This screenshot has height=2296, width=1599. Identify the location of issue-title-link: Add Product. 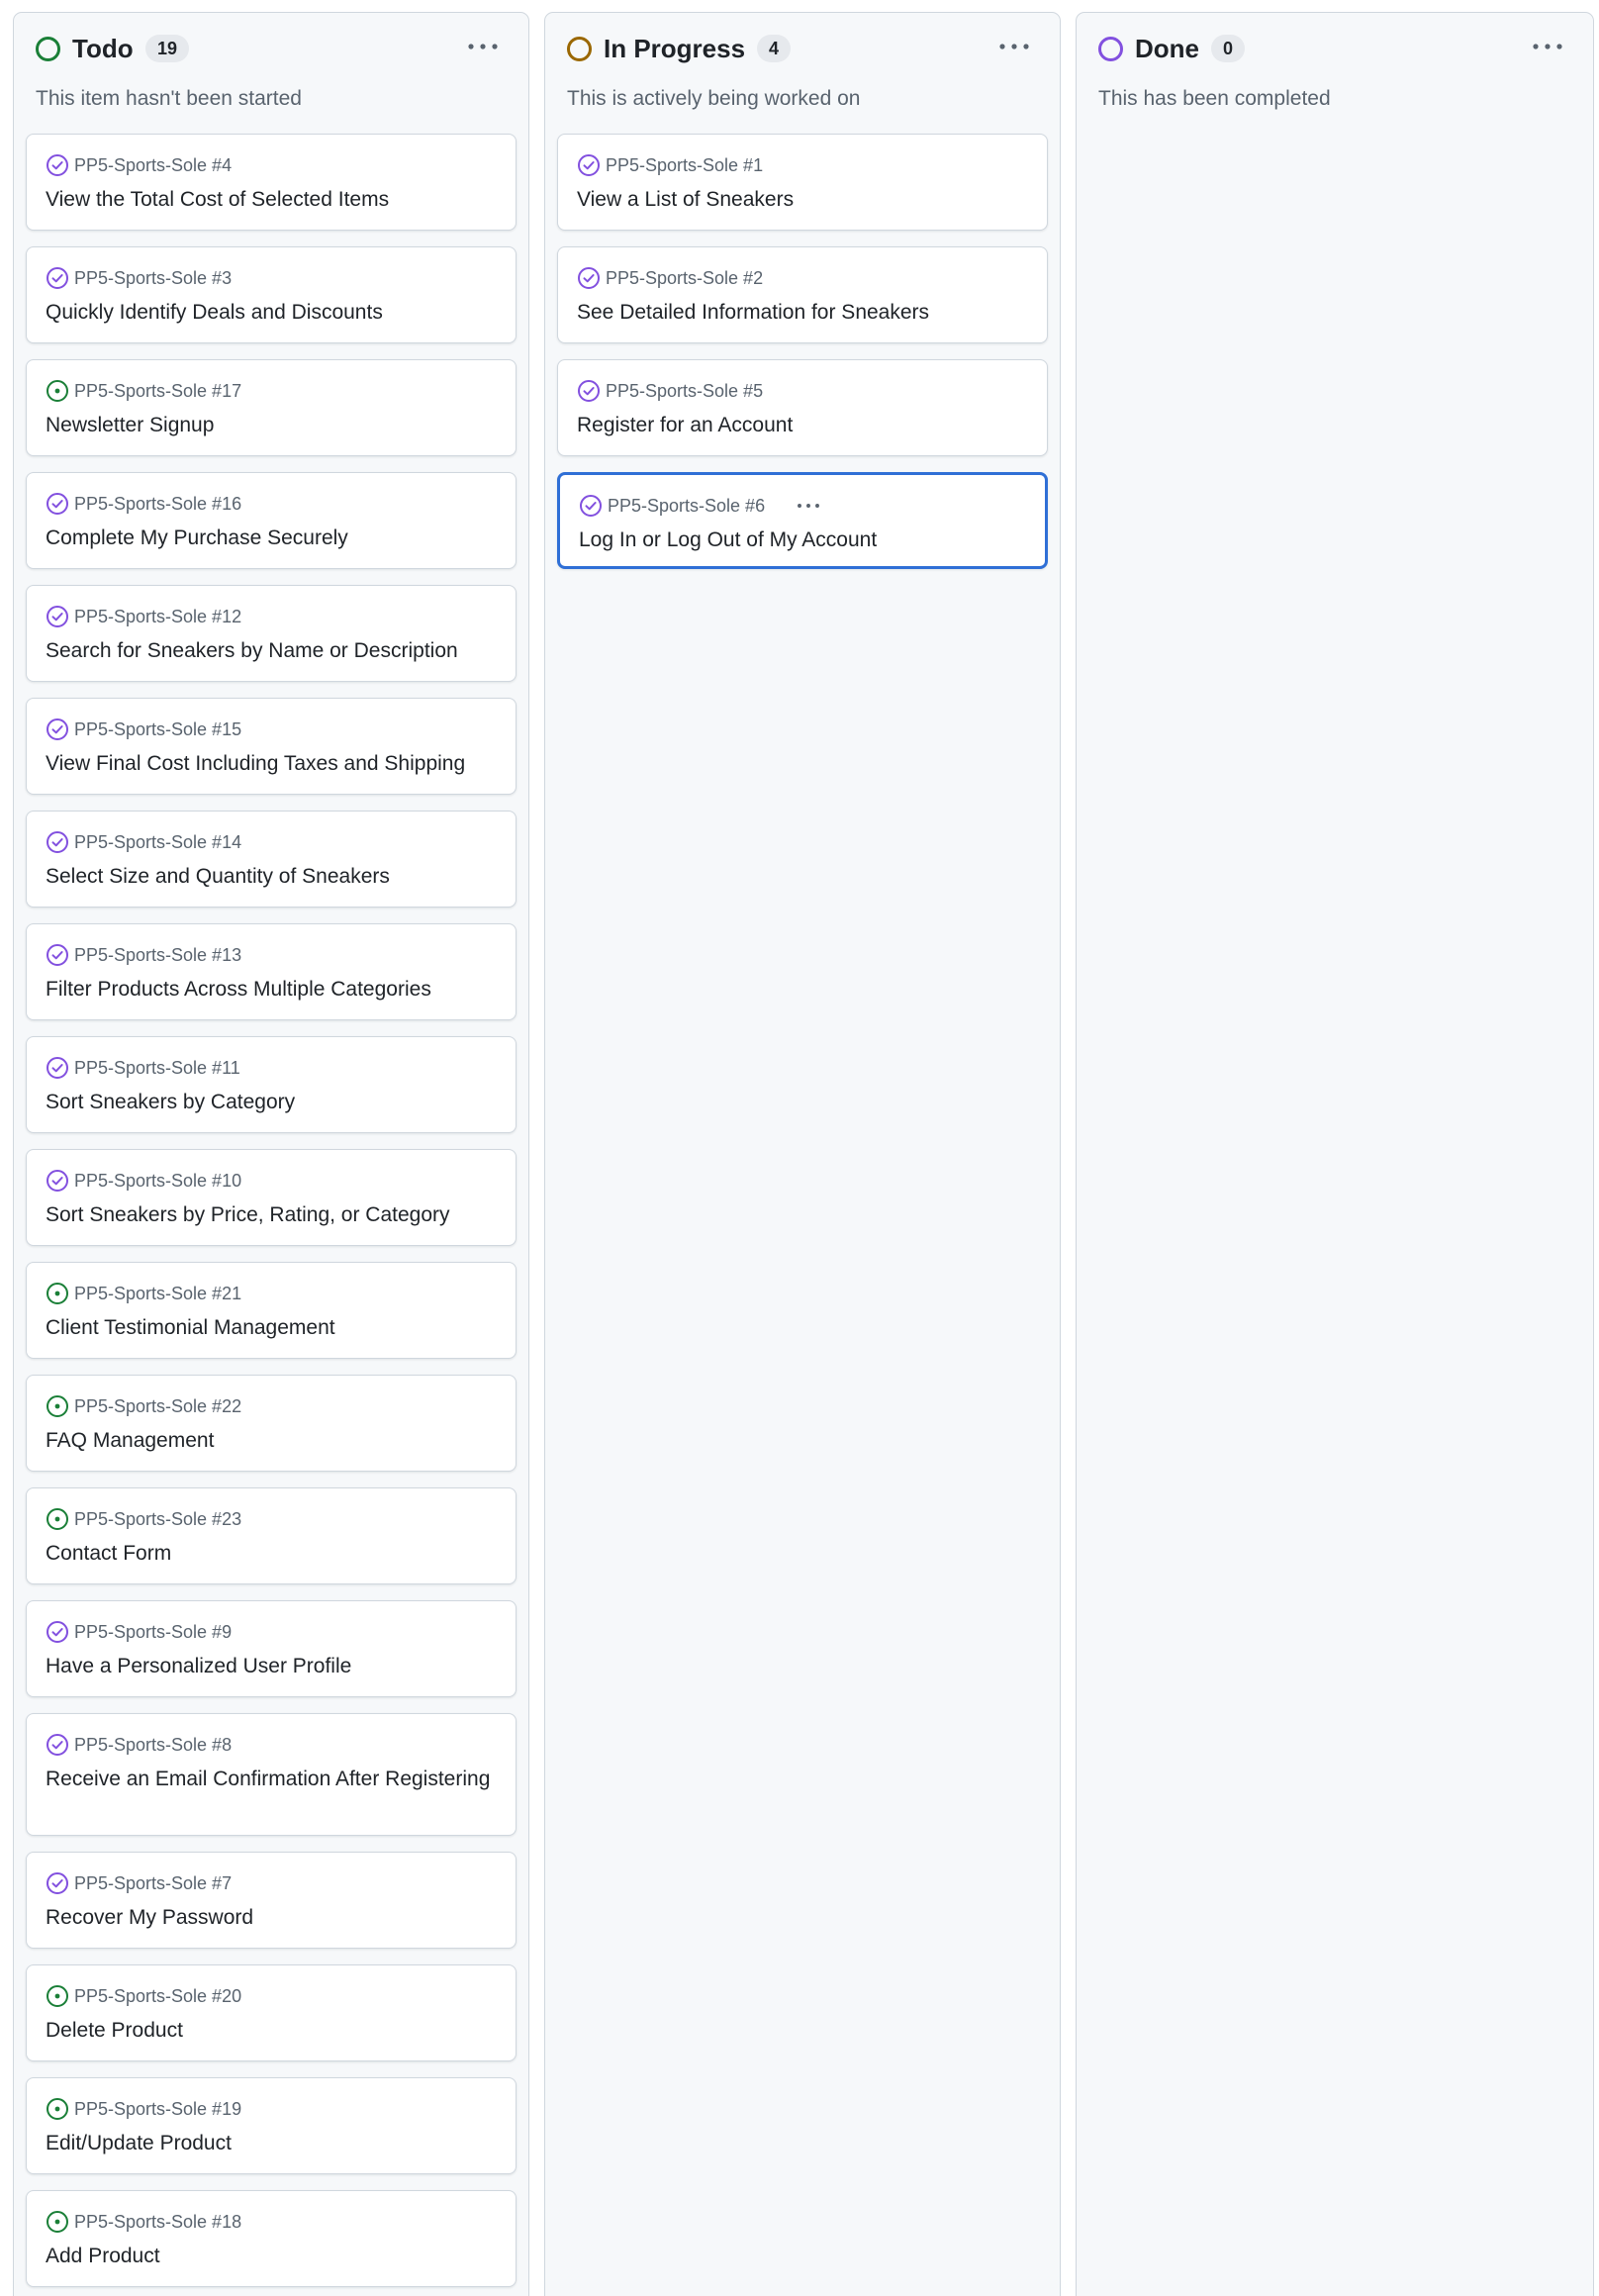
(274, 2256).